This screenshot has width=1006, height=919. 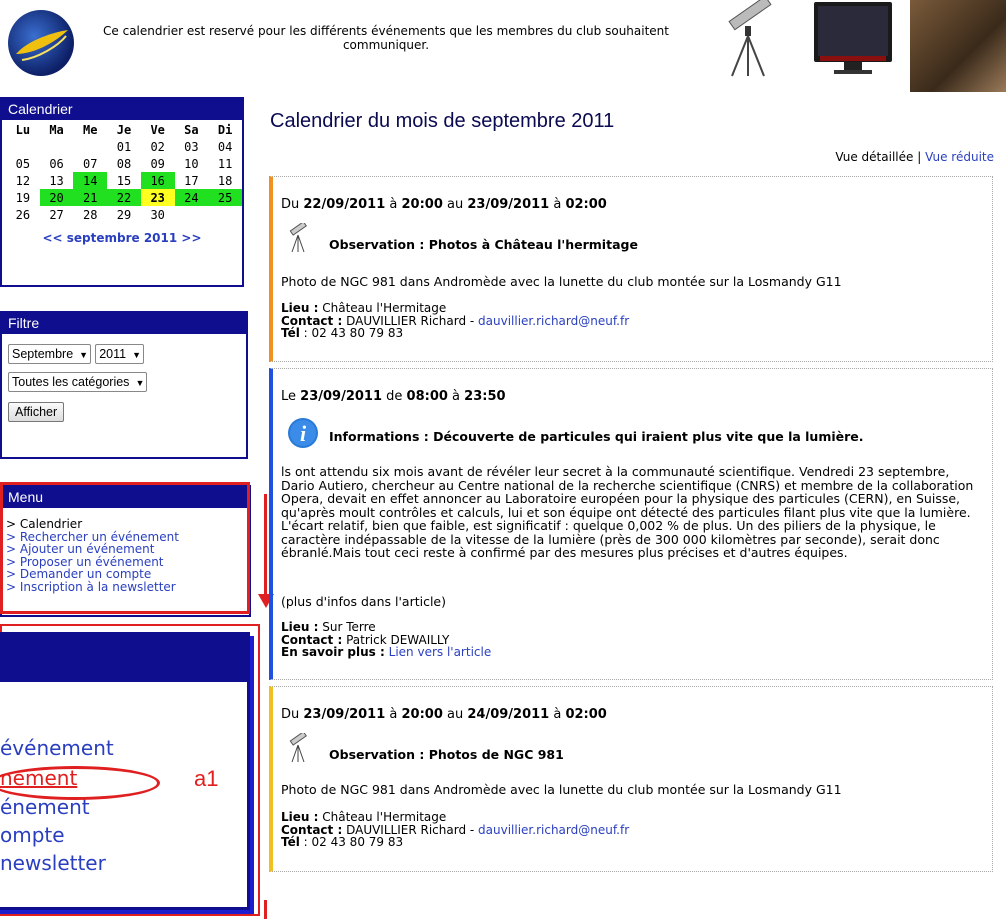 I want to click on prev-month-link: <<, so click(x=52, y=238).